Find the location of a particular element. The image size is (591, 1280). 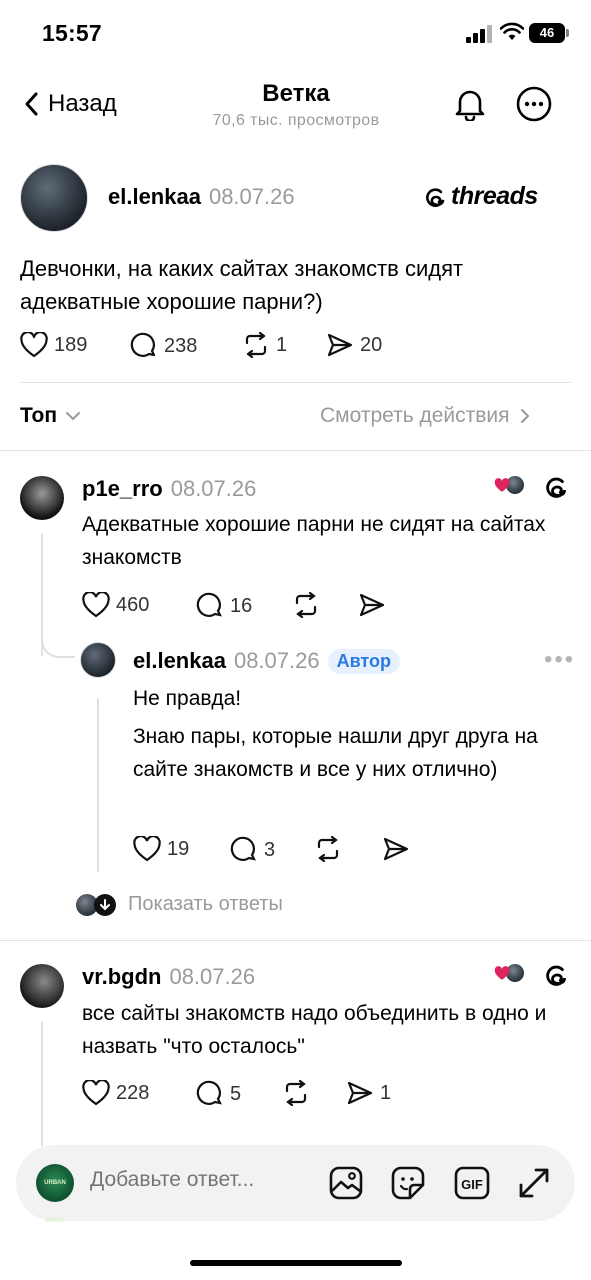

share-count: 1 is located at coordinates (386, 1092).